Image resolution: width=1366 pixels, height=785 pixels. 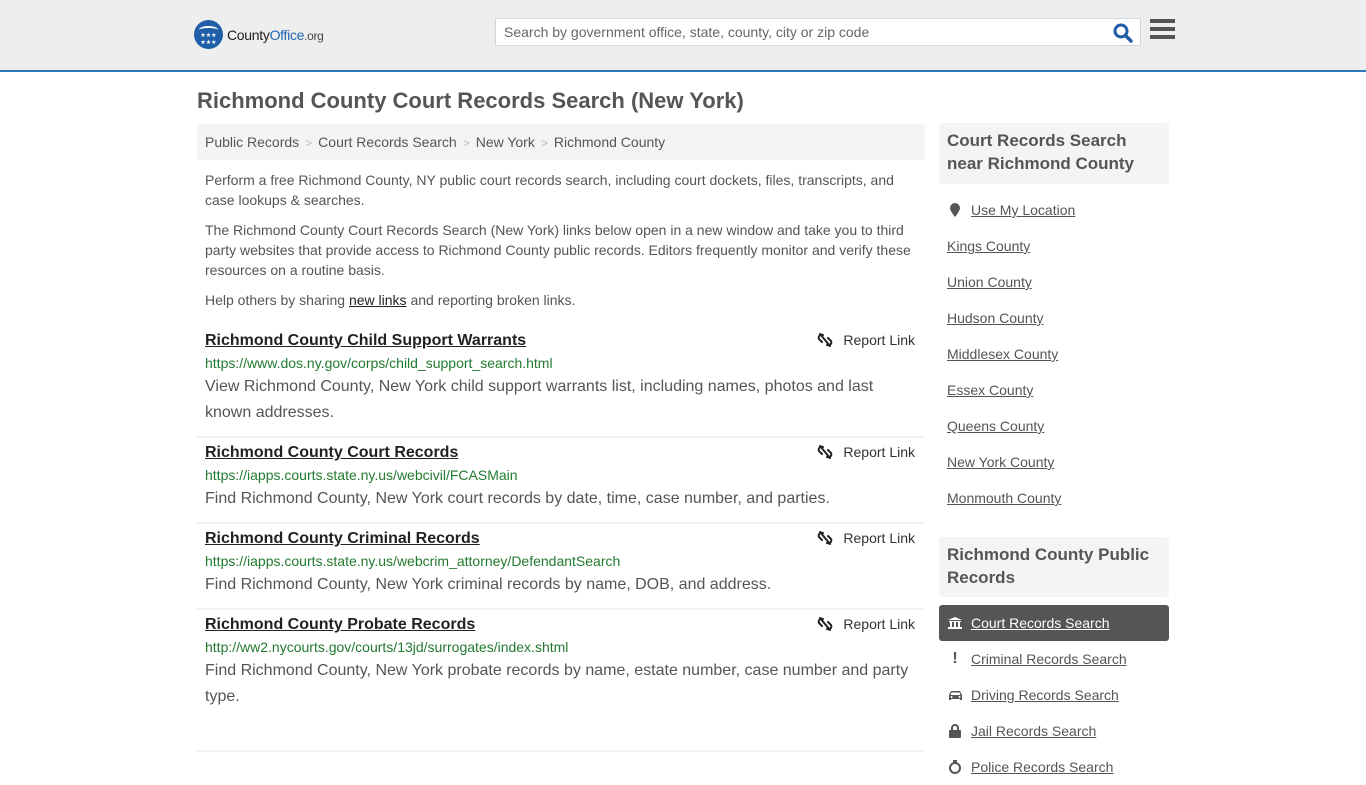 What do you see at coordinates (955, 695) in the screenshot?
I see `car-icon` at bounding box center [955, 695].